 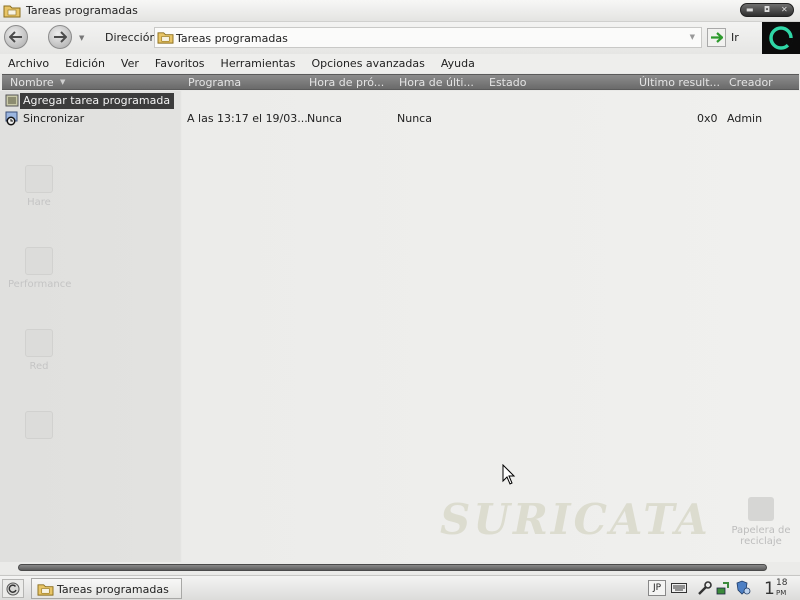 I want to click on navigation-bar: ▼ Dirección Tareas programadas ▼ Ir, so click(x=400, y=38).